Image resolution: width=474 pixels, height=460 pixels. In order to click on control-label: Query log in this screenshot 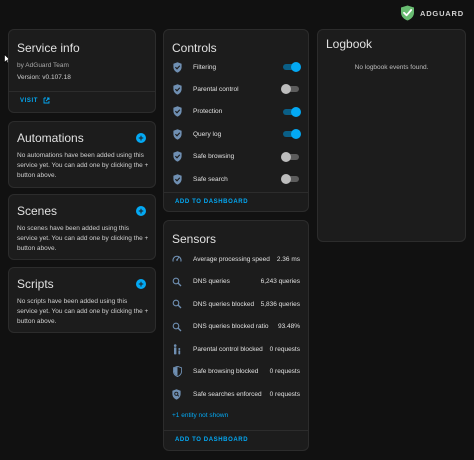, I will do `click(207, 134)`.